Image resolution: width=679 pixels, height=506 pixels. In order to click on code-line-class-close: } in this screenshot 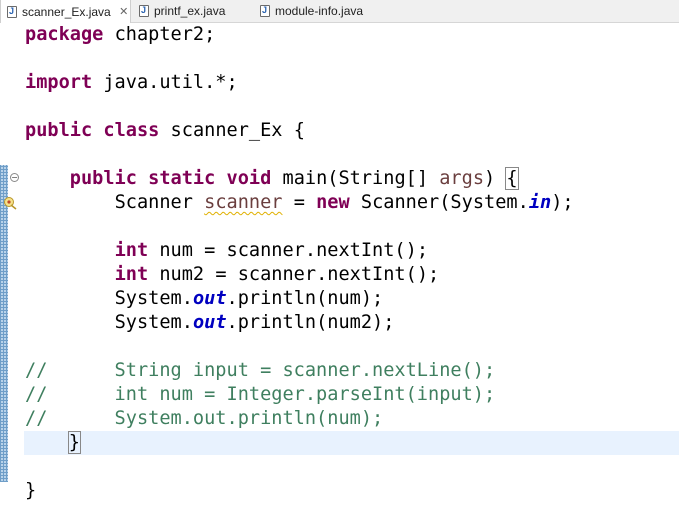, I will do `click(31, 490)`.